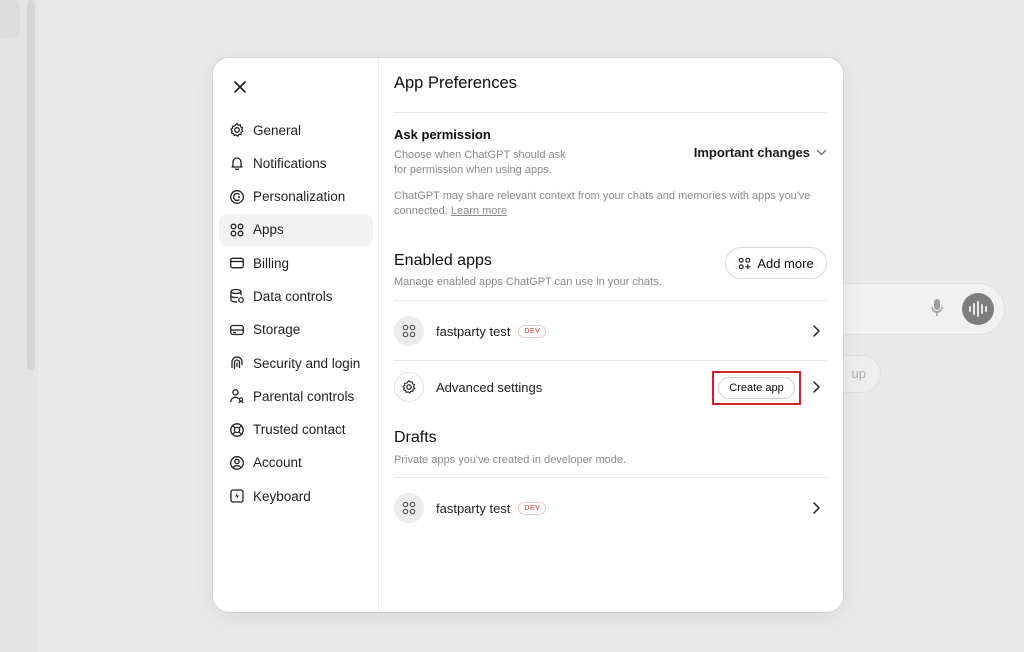 This screenshot has width=1024, height=652. I want to click on background-pill-label: up, so click(858, 373).